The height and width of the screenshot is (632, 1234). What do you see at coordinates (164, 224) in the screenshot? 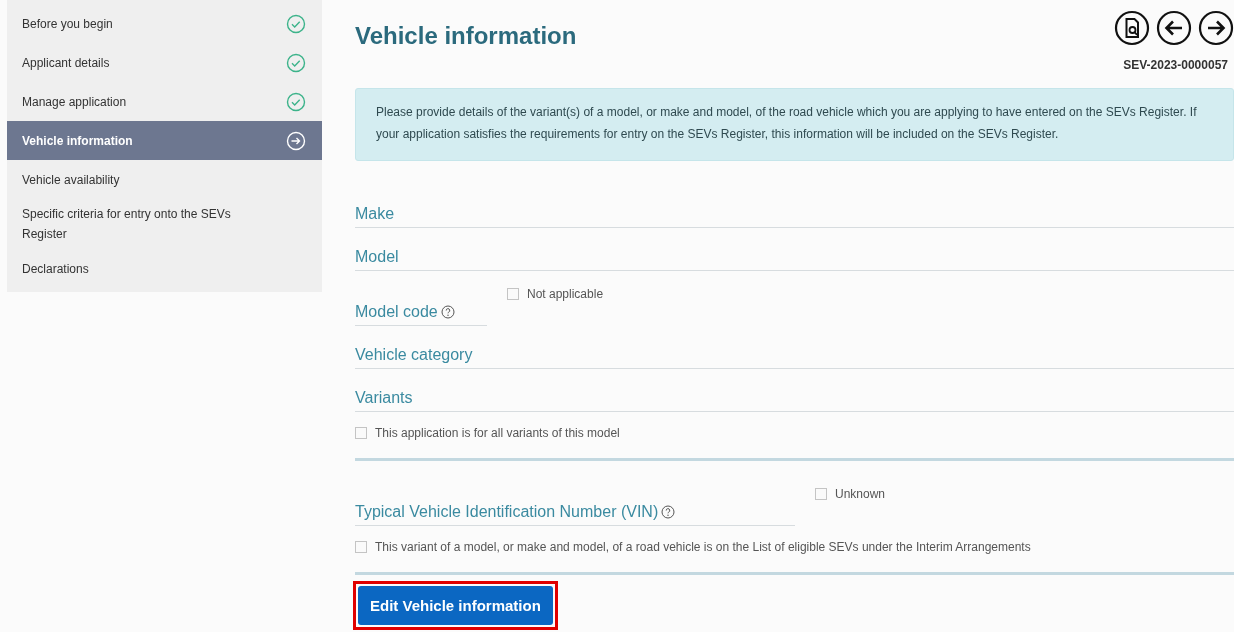
I see `sidebar-item: Specific criteria for entry onto the SEVs Register` at bounding box center [164, 224].